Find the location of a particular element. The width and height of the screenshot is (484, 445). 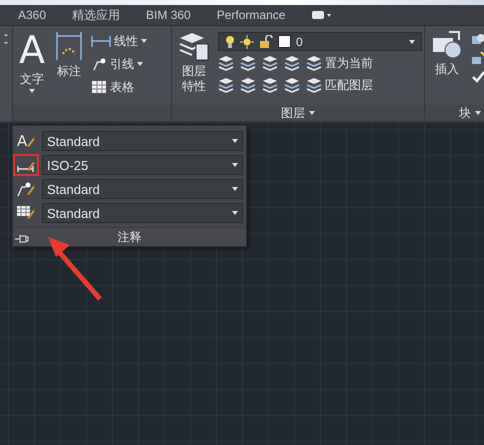

match-layer-button: 匹配图层 is located at coordinates (339, 85).